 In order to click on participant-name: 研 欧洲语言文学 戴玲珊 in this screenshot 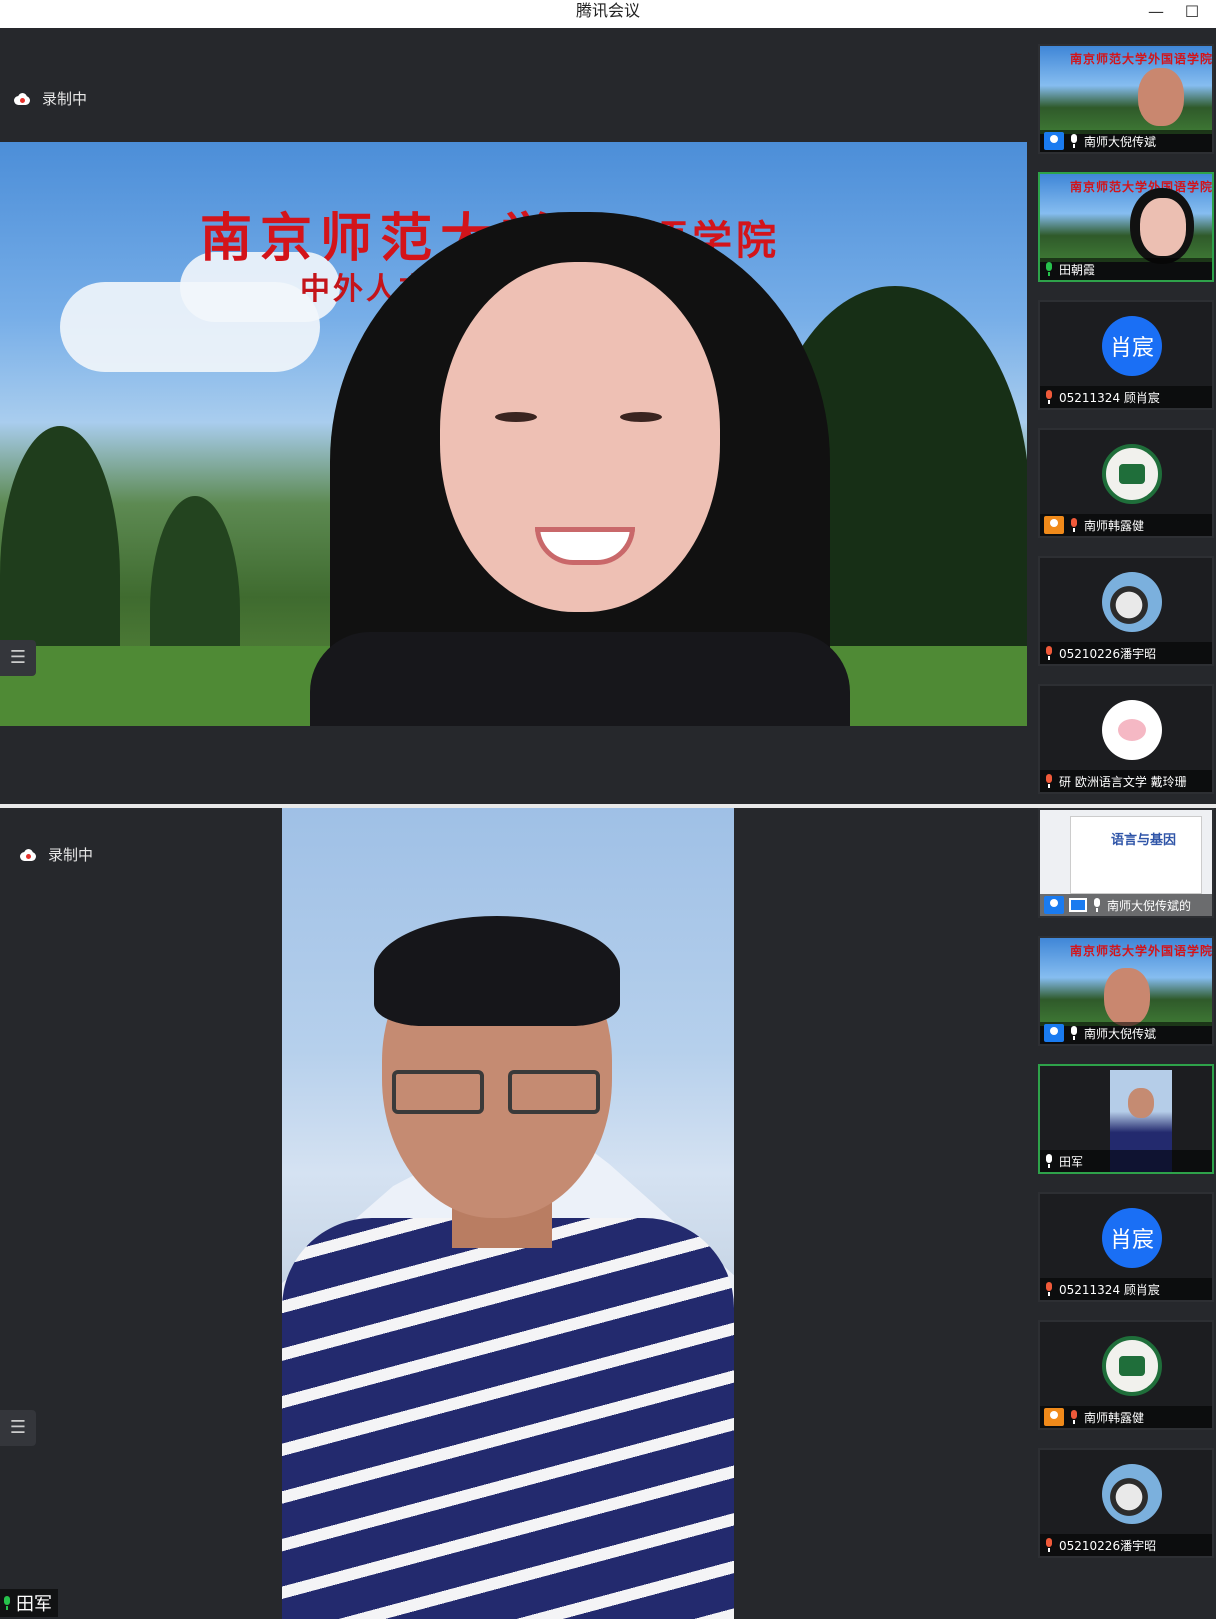, I will do `click(1123, 781)`.